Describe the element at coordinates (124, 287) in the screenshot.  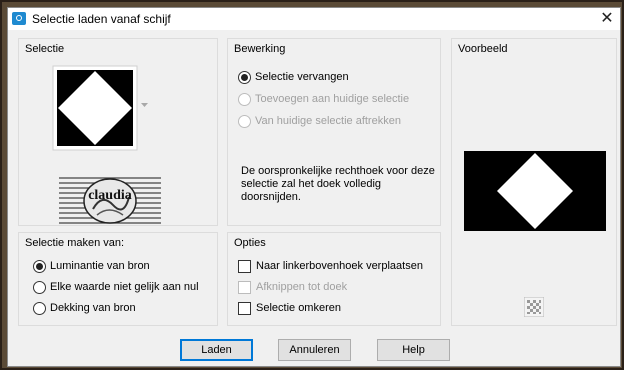
I see `radio-label: Elke waarde niet gelijk aan nul` at that location.